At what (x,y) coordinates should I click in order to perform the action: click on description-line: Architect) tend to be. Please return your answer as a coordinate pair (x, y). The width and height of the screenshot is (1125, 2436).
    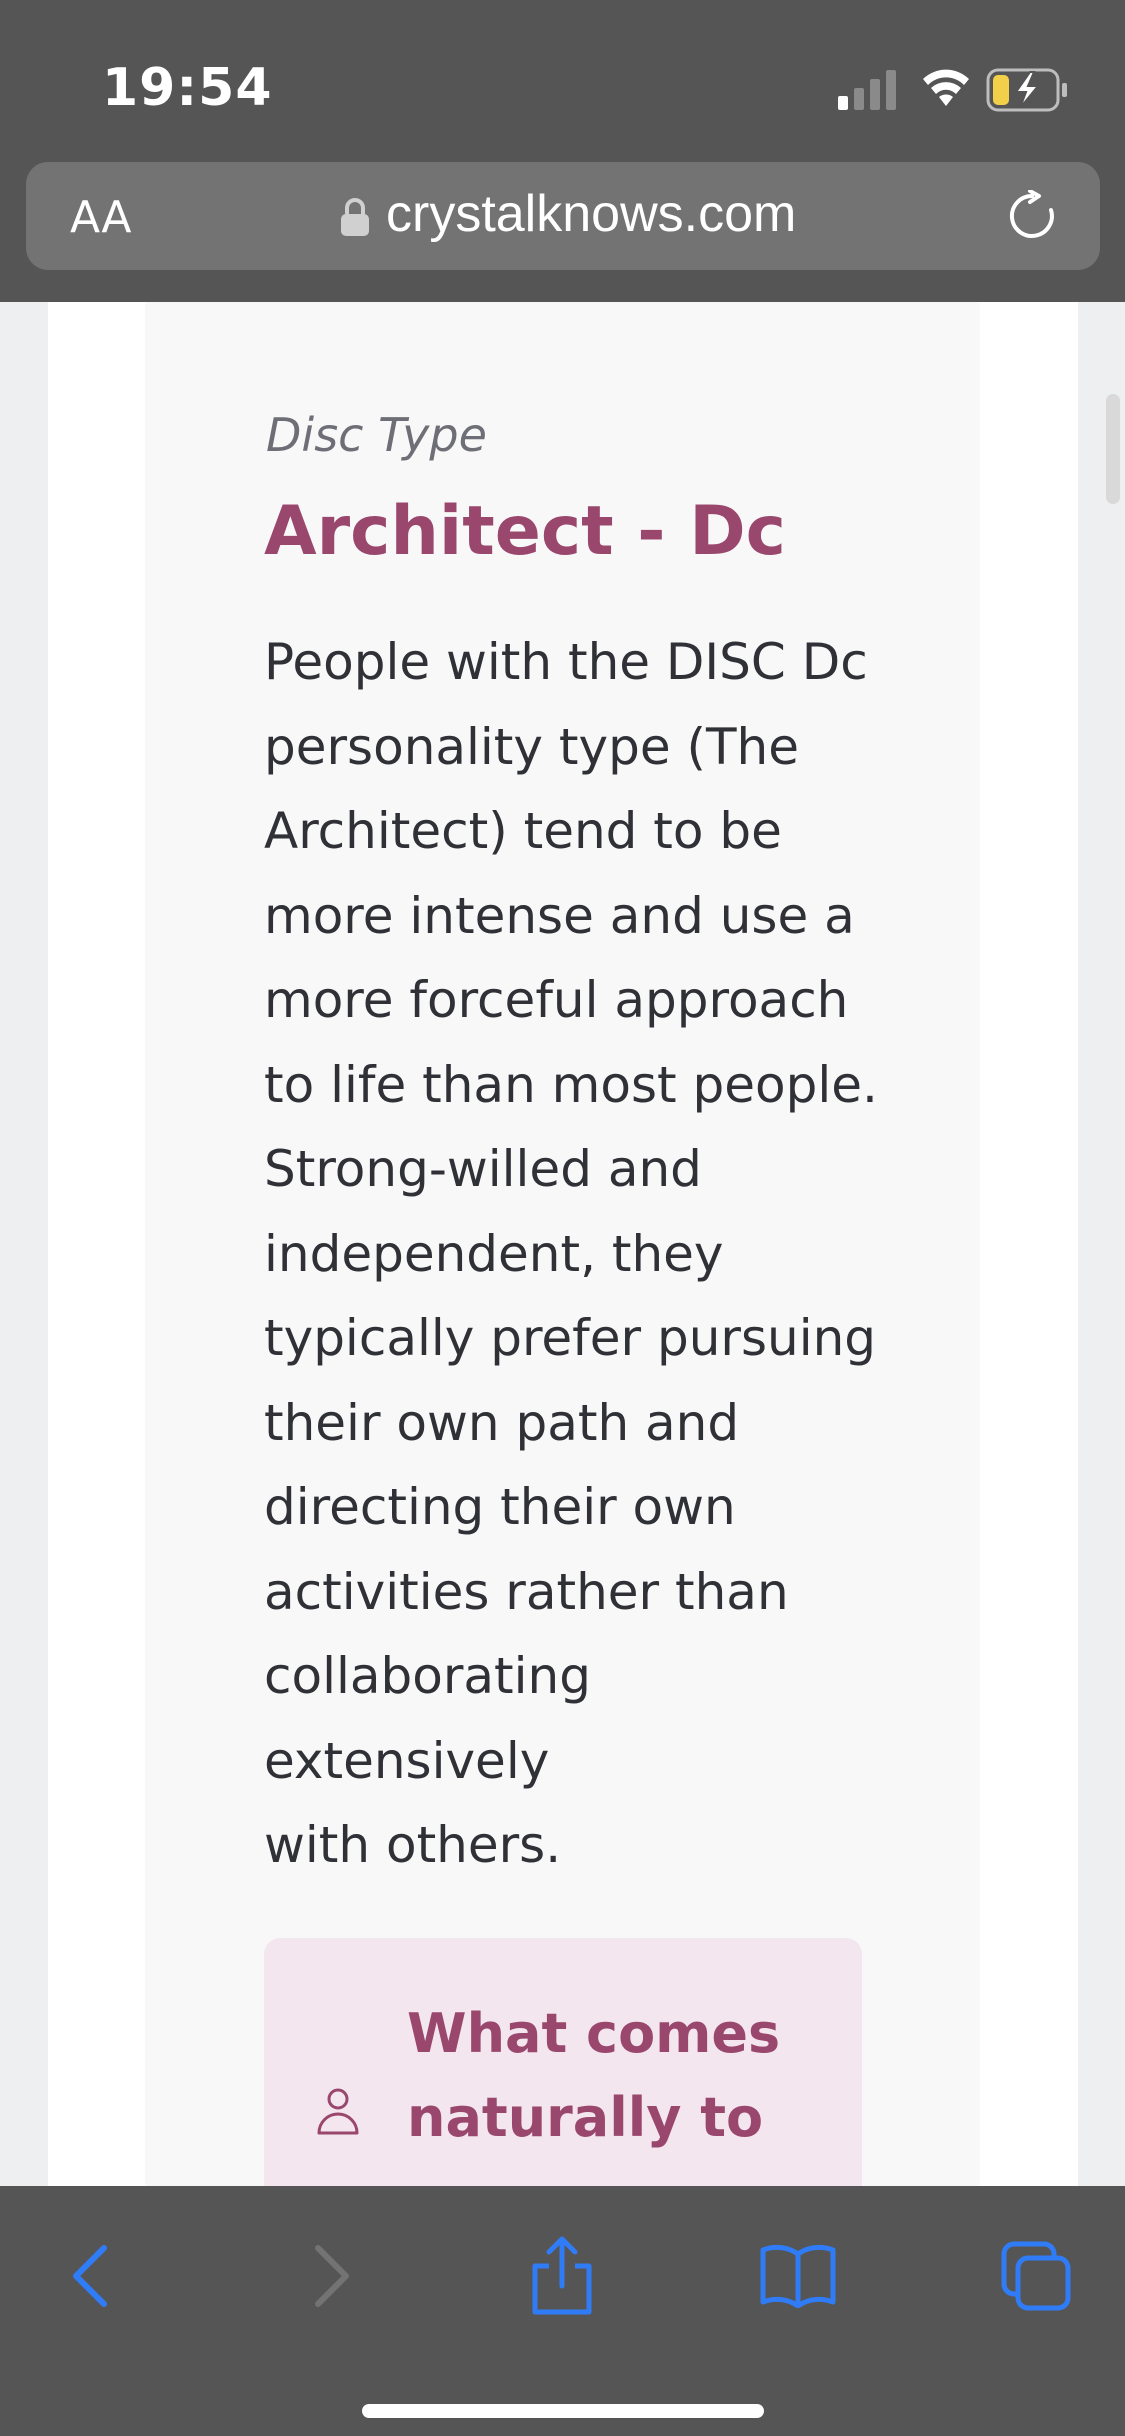
    Looking at the image, I should click on (523, 831).